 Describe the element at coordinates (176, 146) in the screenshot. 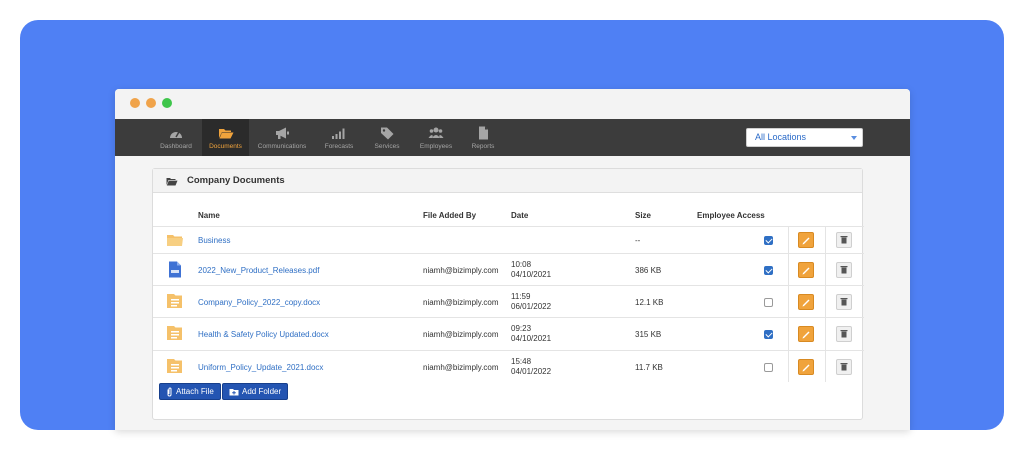

I see `nav-label: Dashboard` at that location.